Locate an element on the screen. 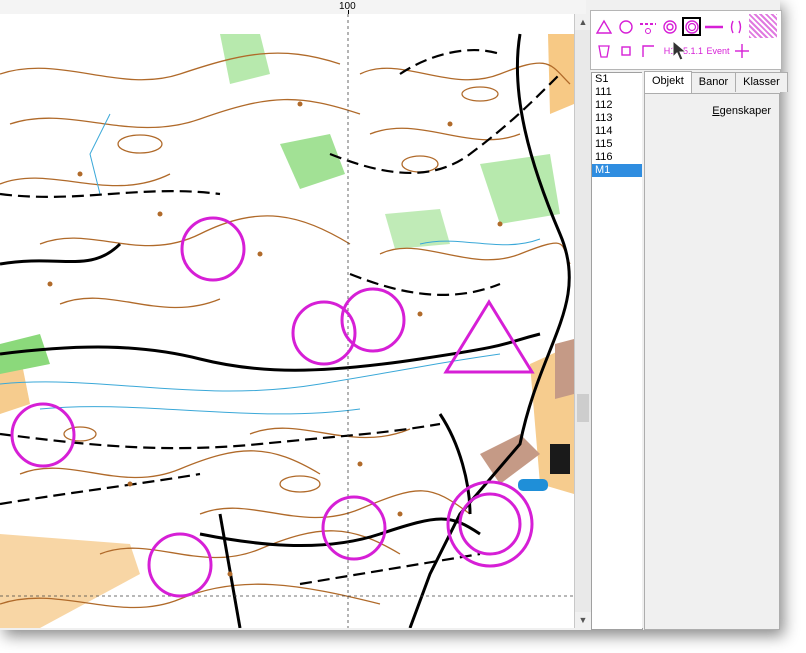  text-event-icon: Event is located at coordinates (718, 50).